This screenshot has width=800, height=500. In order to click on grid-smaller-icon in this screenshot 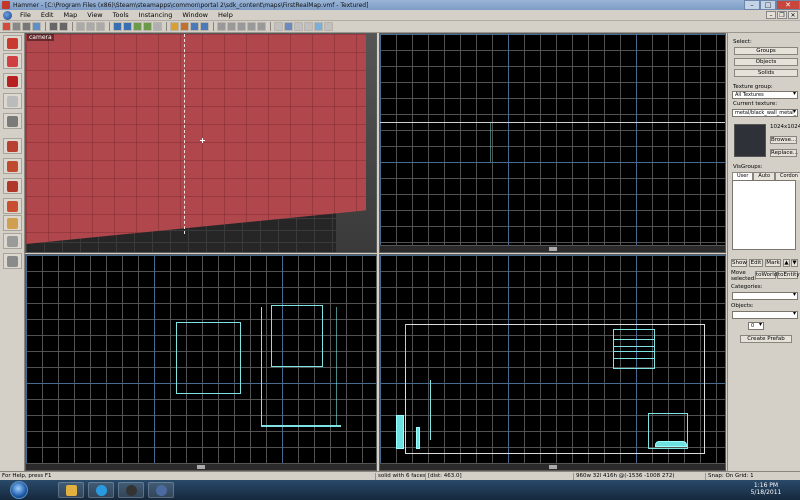, I will do `click(16, 26)`.